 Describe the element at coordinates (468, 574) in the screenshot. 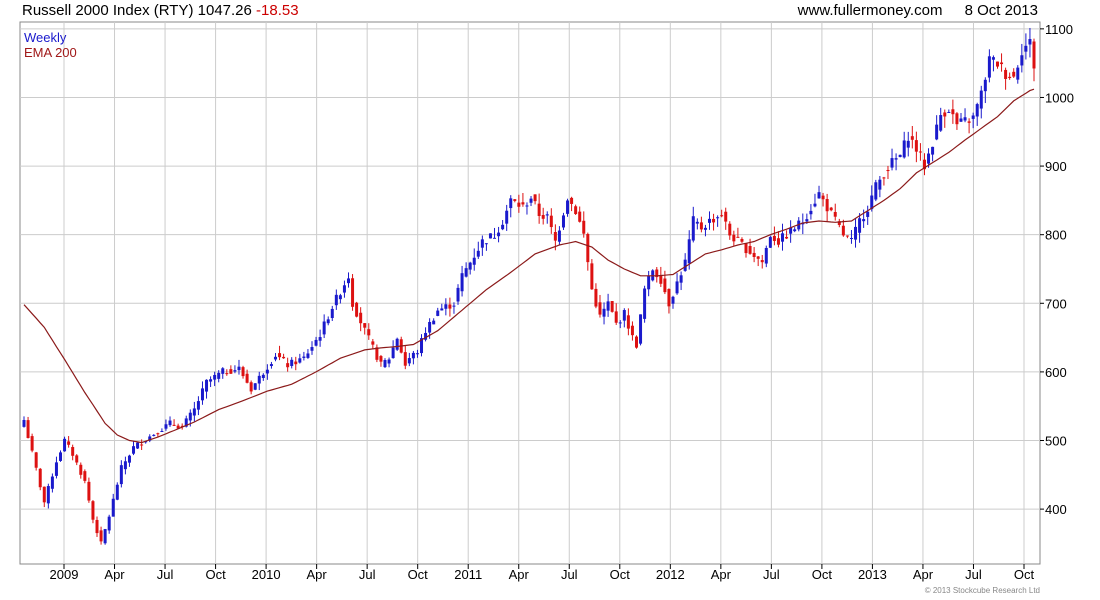

I see `x-tick-label: 2011` at that location.